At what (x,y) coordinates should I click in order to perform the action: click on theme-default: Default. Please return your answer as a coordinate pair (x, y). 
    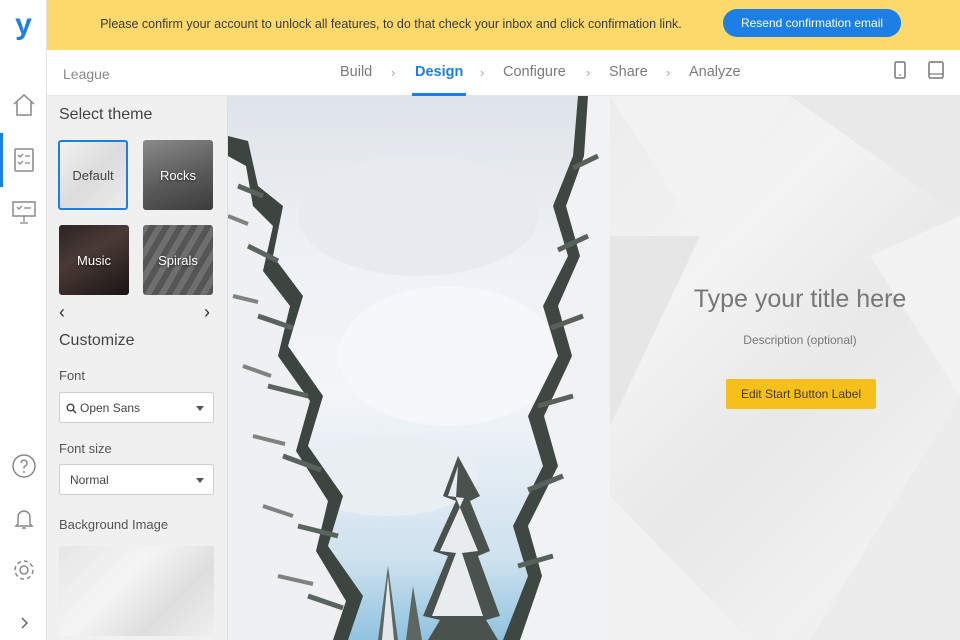
    Looking at the image, I should click on (93, 175).